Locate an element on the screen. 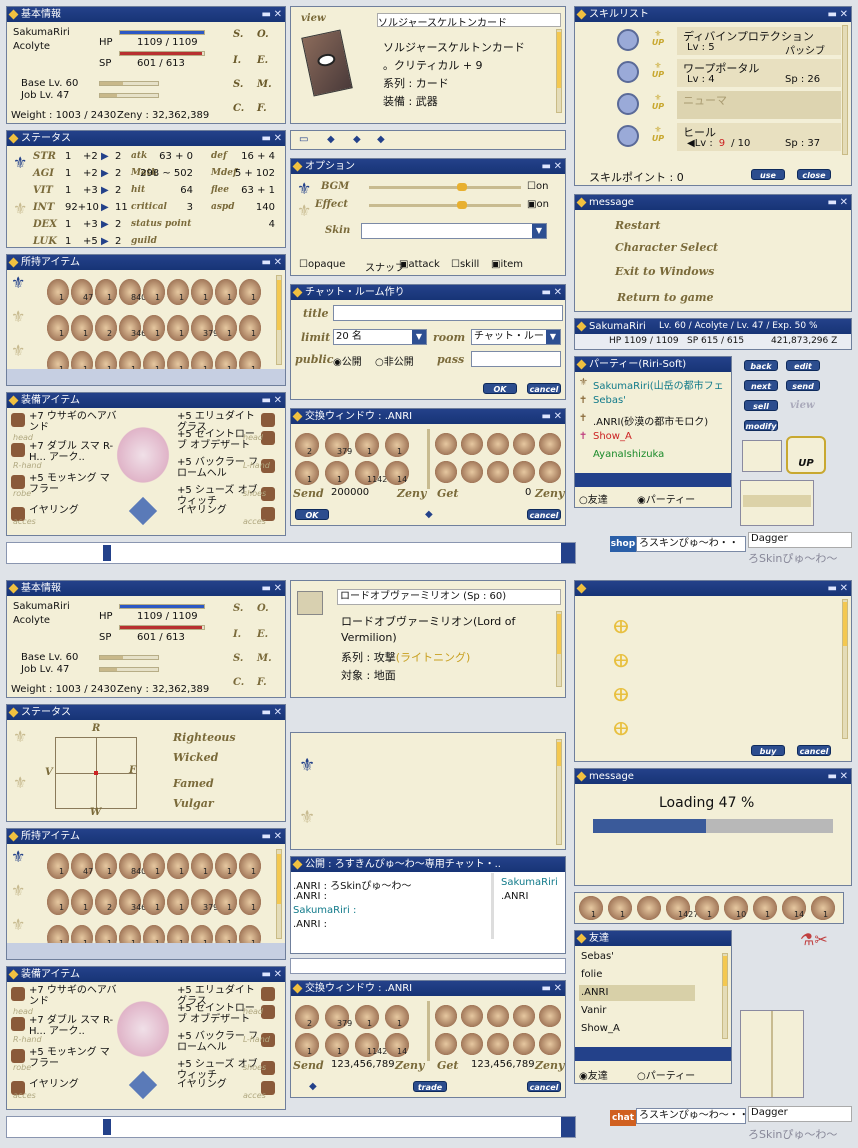  restart-button: Restart is located at coordinates (637, 225).